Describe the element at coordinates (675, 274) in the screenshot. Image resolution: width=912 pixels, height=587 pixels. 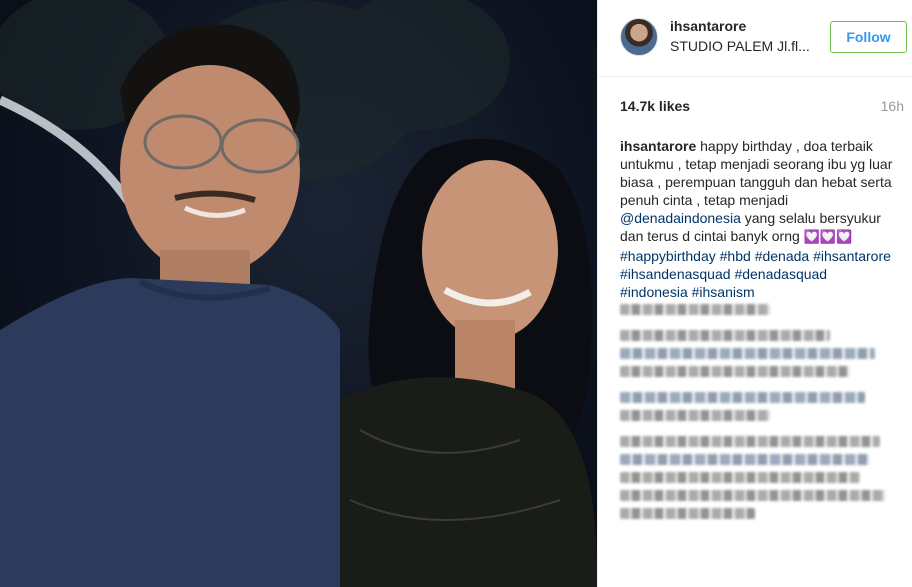
I see `hashtag: #ihsandenasquad` at that location.